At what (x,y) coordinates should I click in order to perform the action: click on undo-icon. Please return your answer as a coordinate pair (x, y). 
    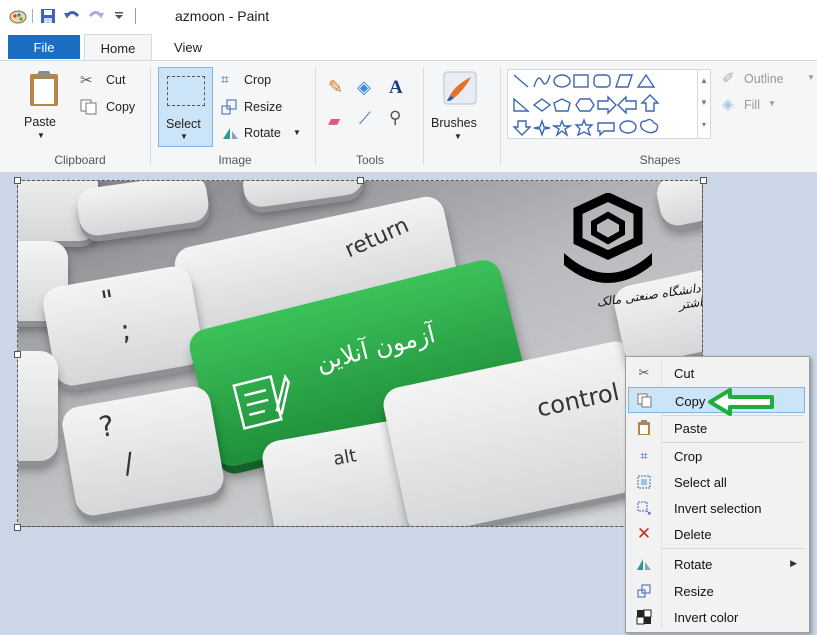
    Looking at the image, I should click on (72, 16).